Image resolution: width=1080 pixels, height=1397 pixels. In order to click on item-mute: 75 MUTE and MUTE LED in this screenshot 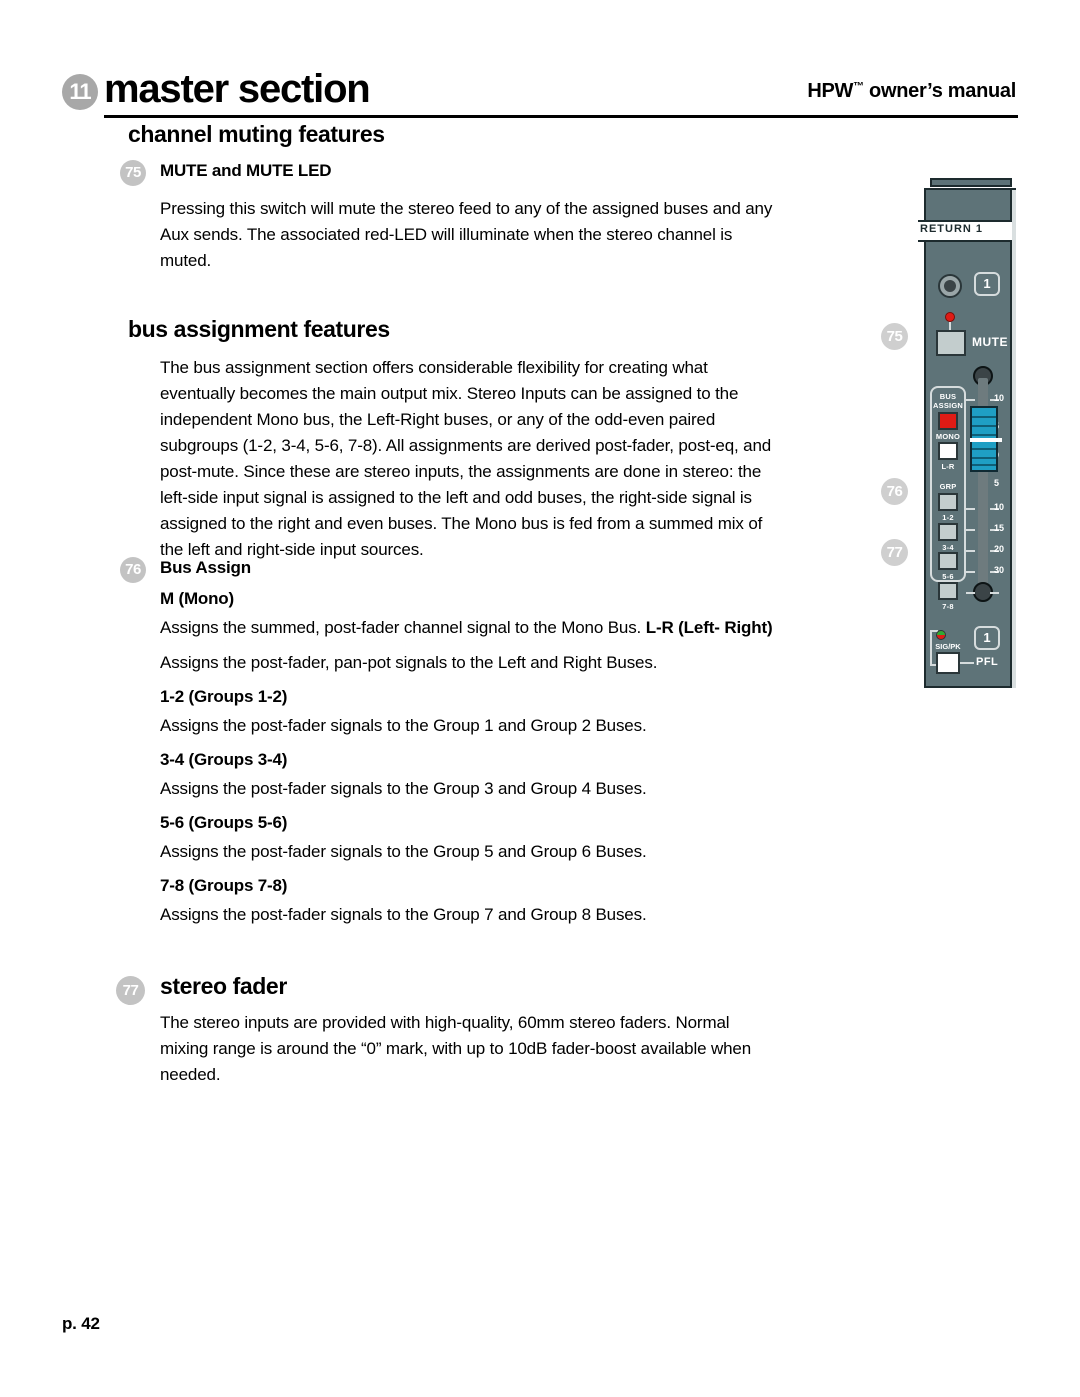, I will do `click(454, 173)`.